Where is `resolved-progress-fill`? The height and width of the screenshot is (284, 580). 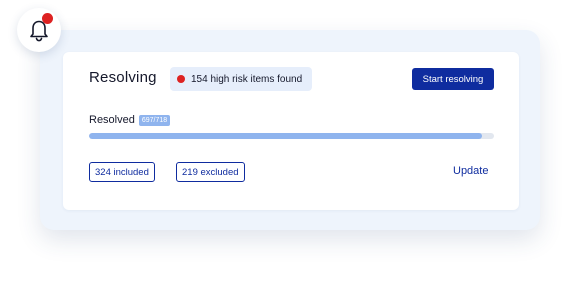 resolved-progress-fill is located at coordinates (286, 136).